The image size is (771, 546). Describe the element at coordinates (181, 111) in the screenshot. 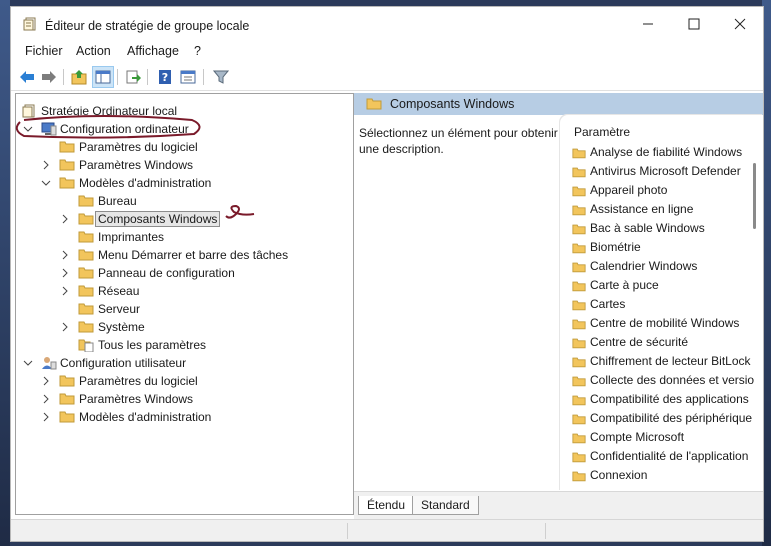

I see `tree-item-root: Stratégie Ordinateur local` at that location.